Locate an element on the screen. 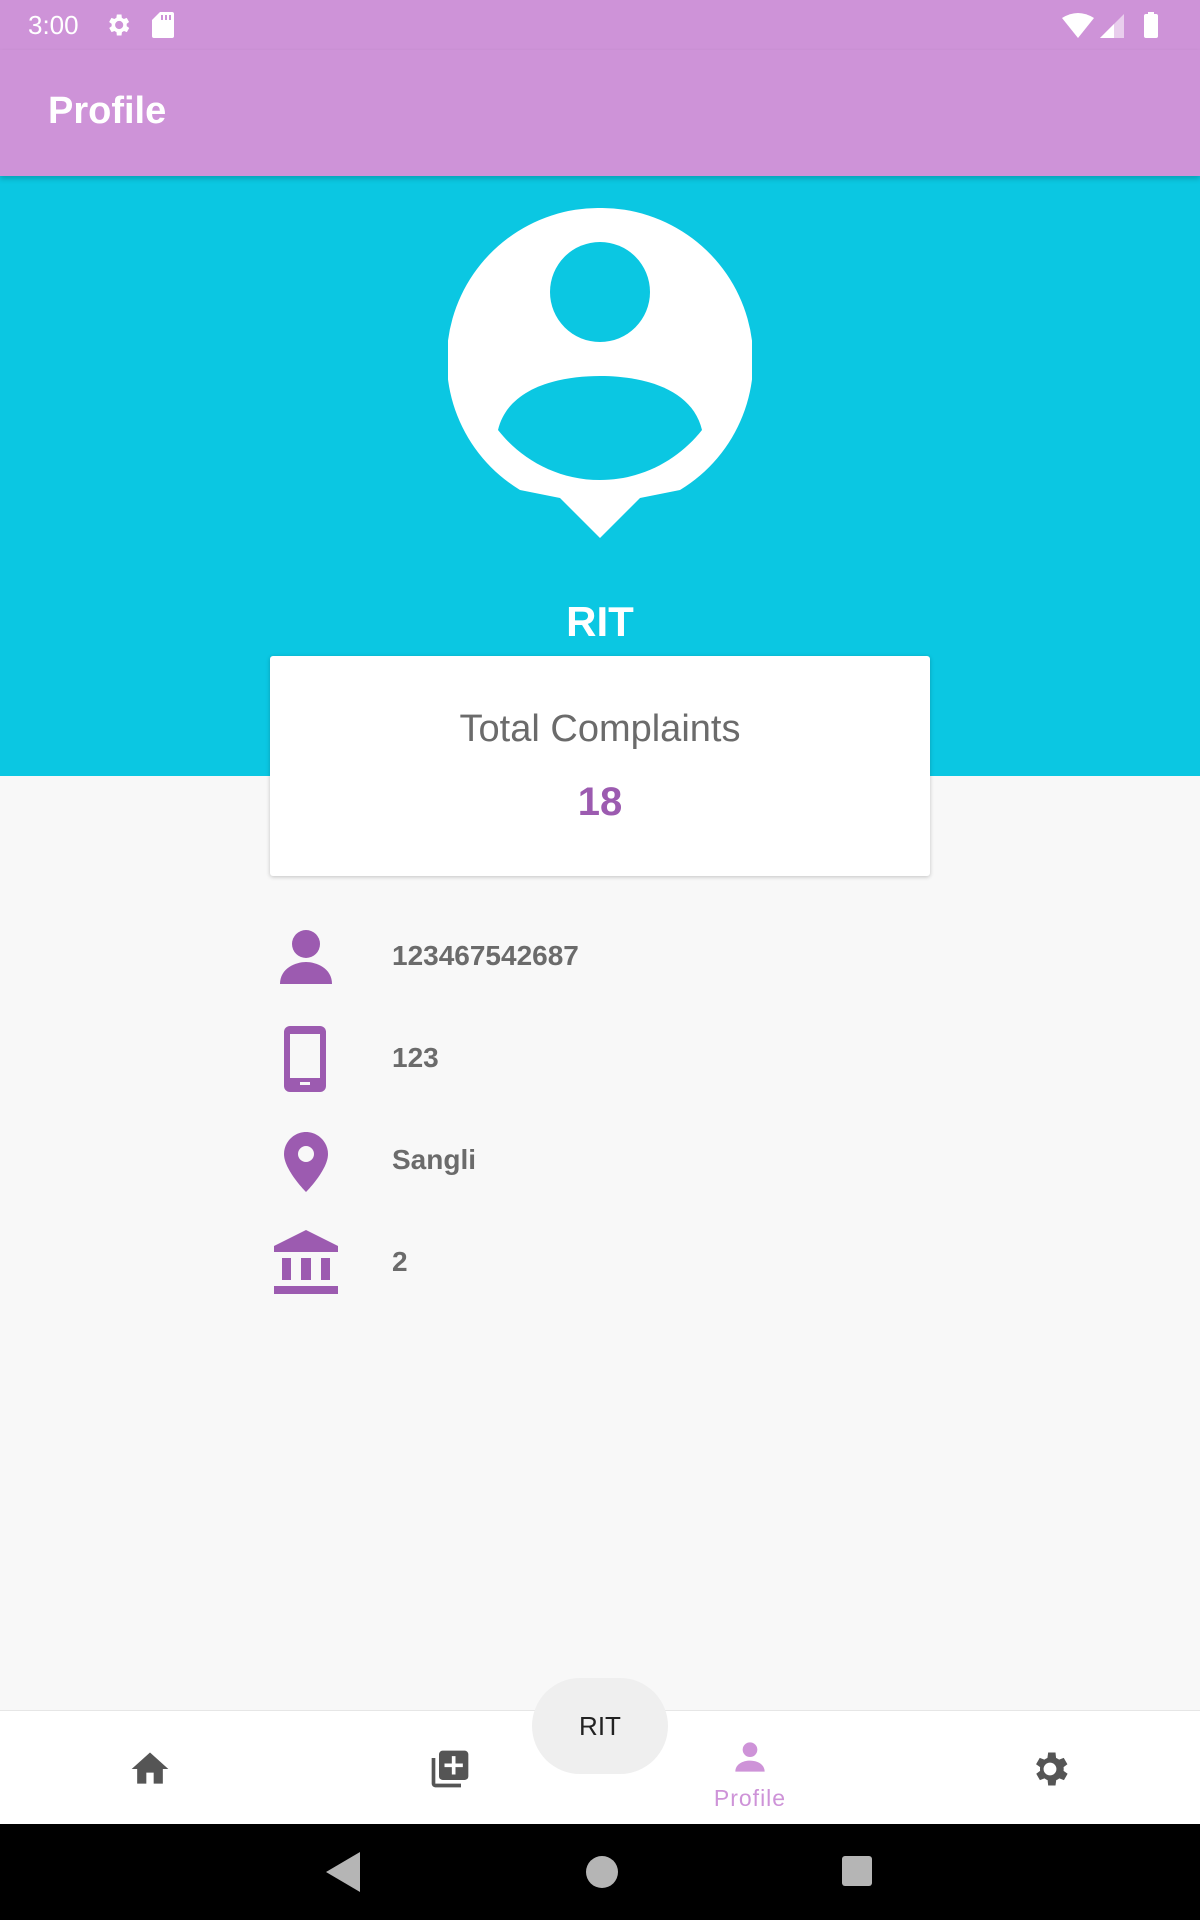 This screenshot has width=1200, height=1920. nav-item-settings is located at coordinates (1050, 1768).